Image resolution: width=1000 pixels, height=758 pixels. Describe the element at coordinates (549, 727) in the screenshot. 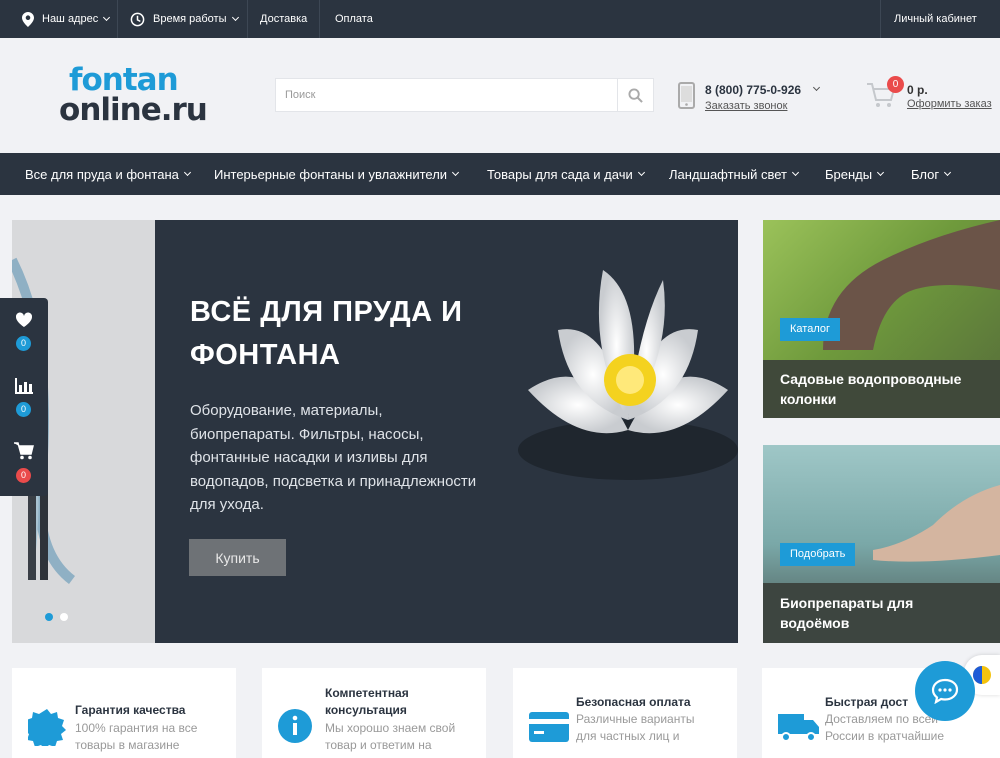

I see `credit-card-icon` at that location.